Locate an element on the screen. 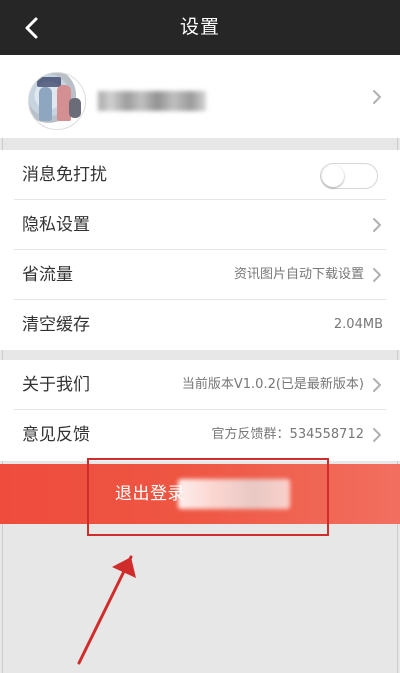  settings-row-label: 清空缓存 is located at coordinates (56, 325).